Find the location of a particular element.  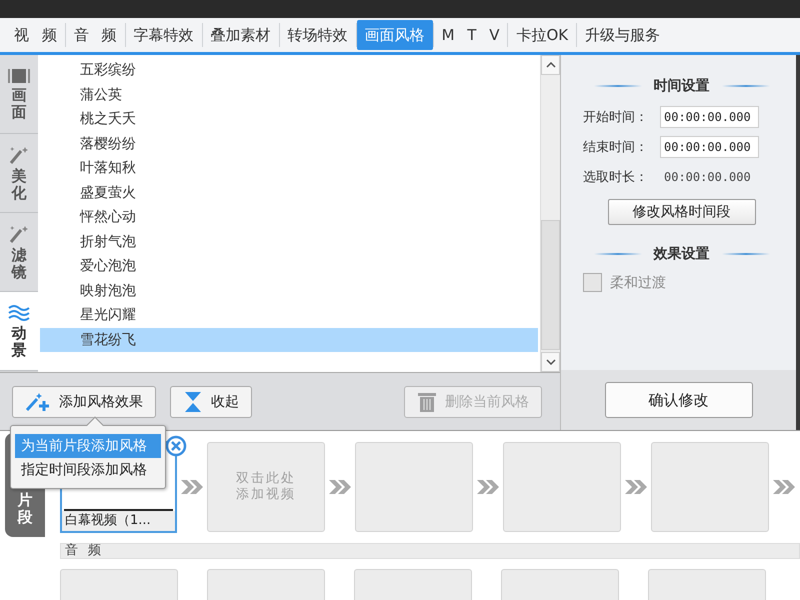

audio-track-label: 音 频 is located at coordinates (430, 551).